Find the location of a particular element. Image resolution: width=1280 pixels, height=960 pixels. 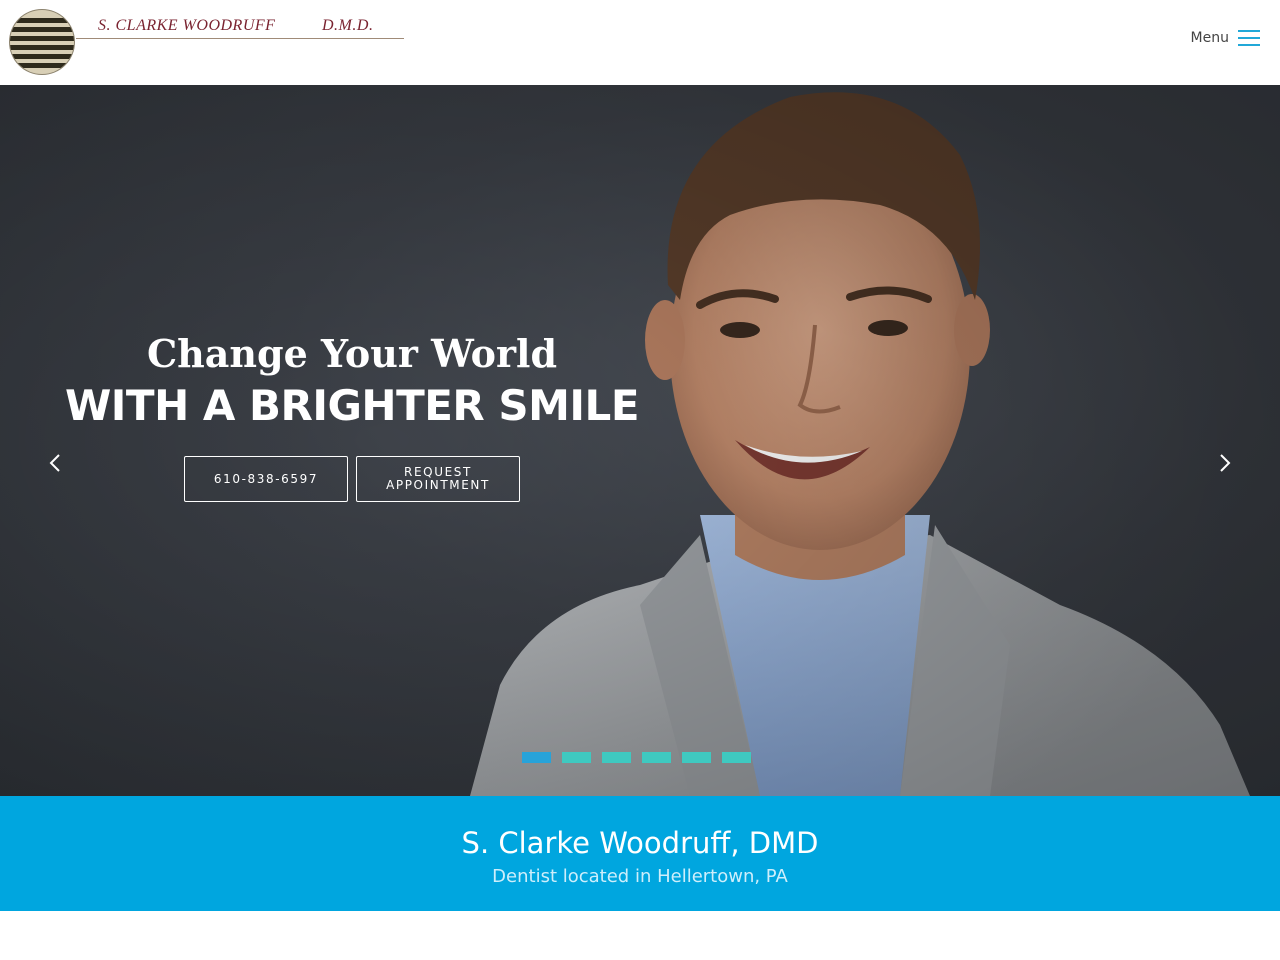

hero-subtitle: WITH A BRIGHTER SMILE is located at coordinates (352, 405).